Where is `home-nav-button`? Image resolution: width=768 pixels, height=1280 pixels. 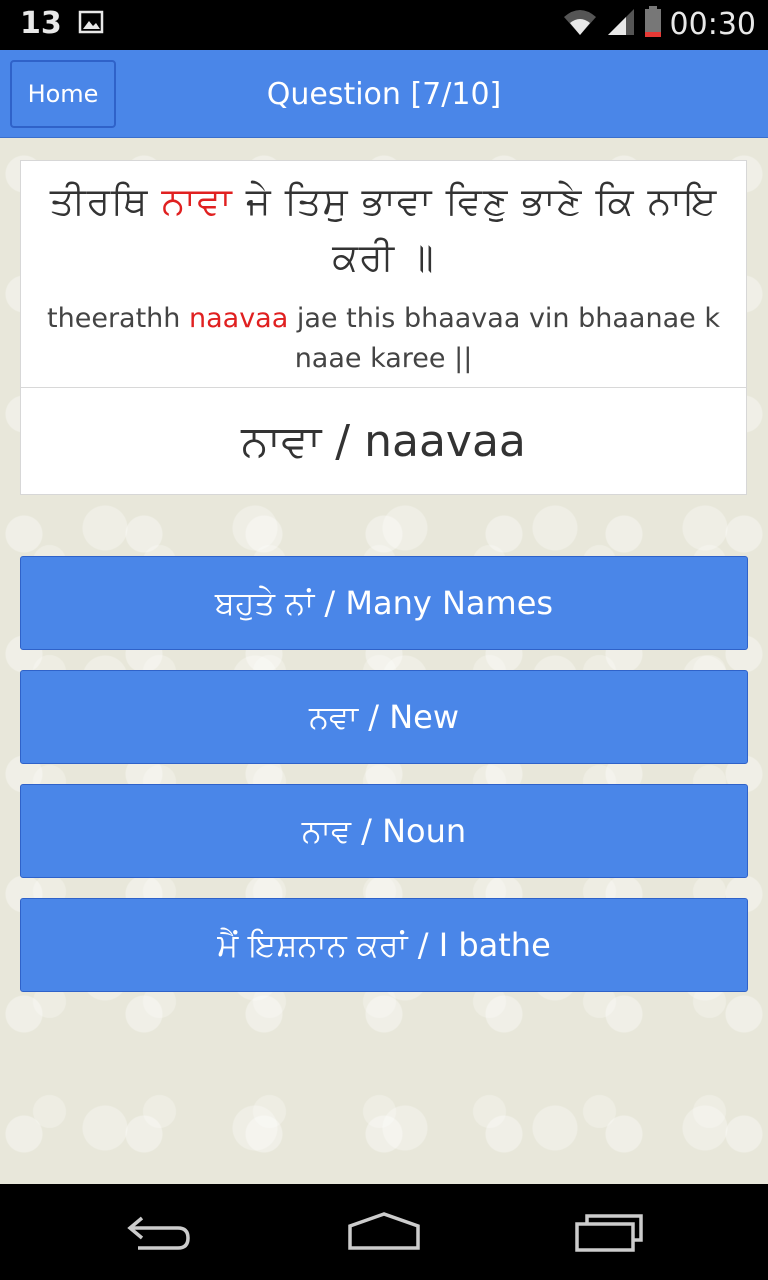 home-nav-button is located at coordinates (384, 1232).